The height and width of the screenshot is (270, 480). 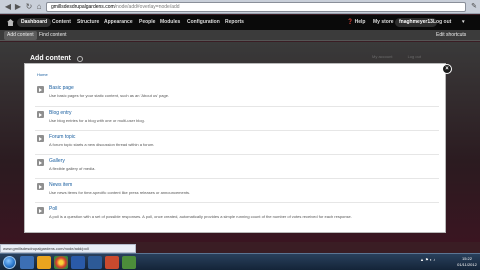 I want to click on home-icon, so click(x=10, y=22).